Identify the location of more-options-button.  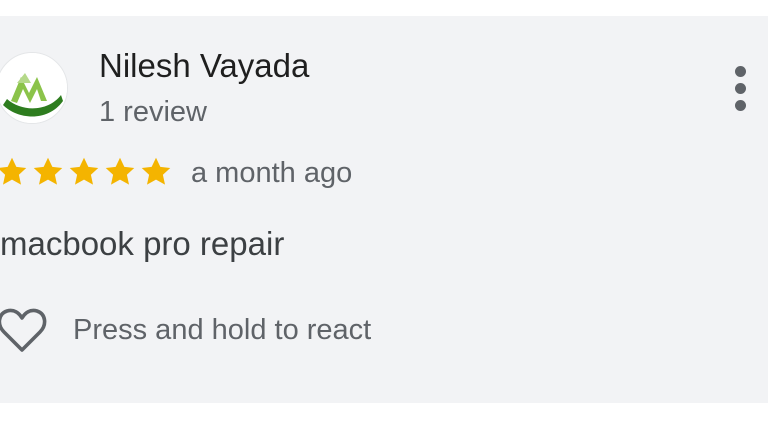
(741, 89).